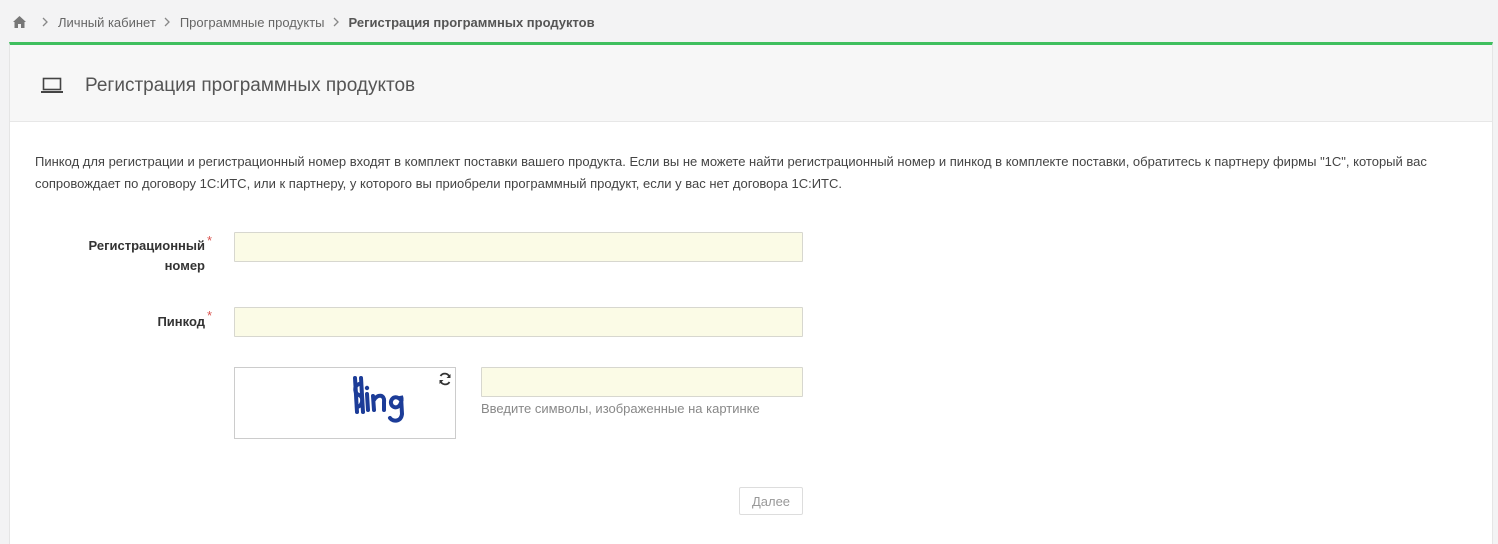 Image resolution: width=1498 pixels, height=544 pixels. What do you see at coordinates (250, 85) in the screenshot?
I see `page-title: Регистрация программных продуктов` at bounding box center [250, 85].